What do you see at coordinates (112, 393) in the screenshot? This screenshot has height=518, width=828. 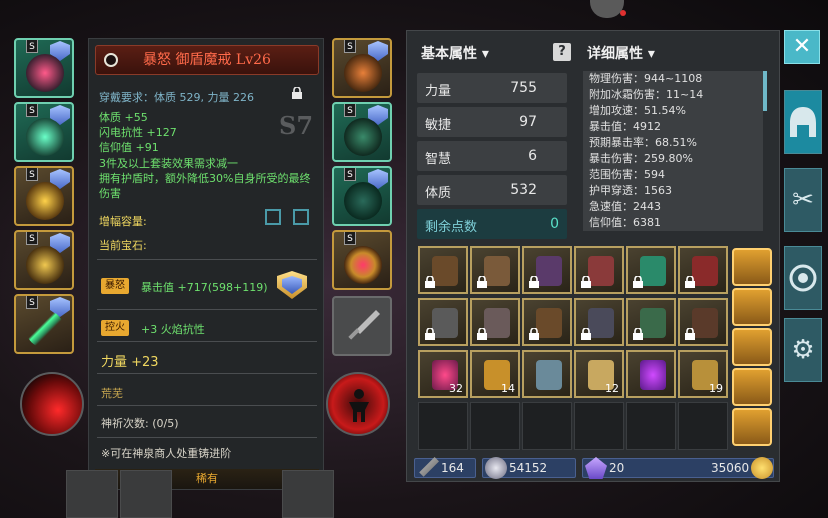 I see `wasteland-label: 荒芜` at bounding box center [112, 393].